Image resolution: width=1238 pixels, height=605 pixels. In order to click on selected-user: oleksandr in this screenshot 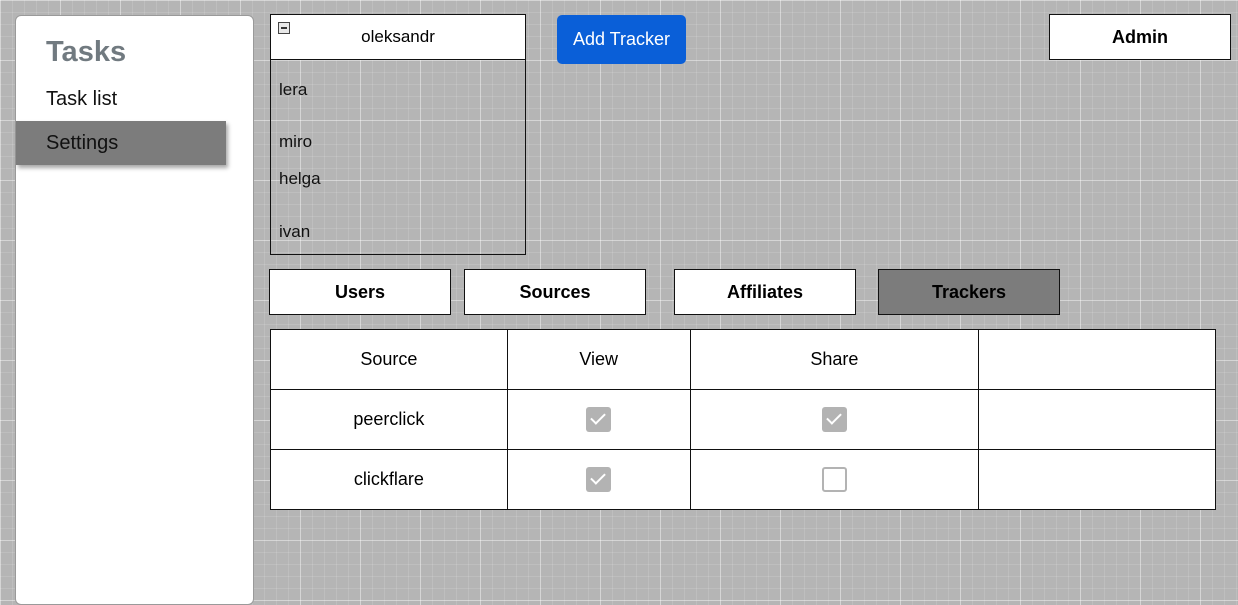, I will do `click(398, 36)`.